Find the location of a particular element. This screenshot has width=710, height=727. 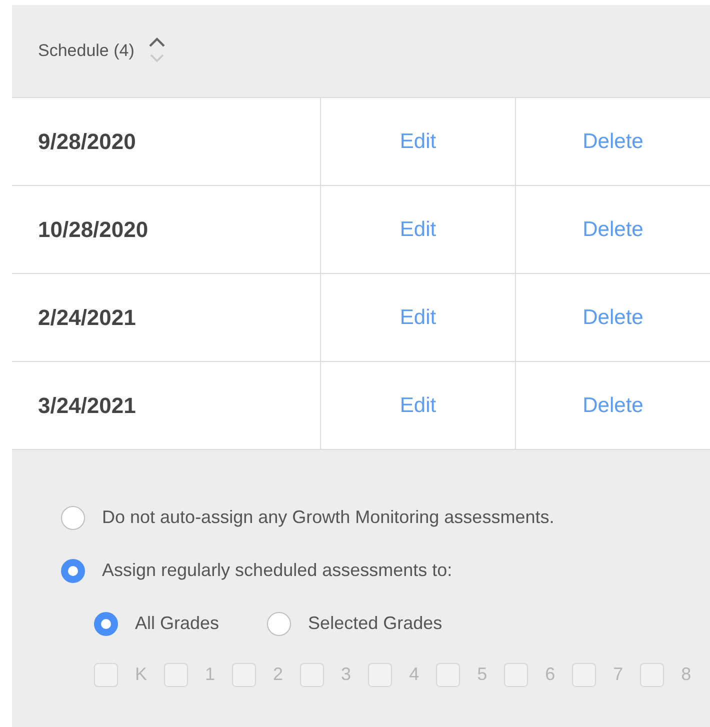

date-cell-text: 3/24/2021 is located at coordinates (87, 406).